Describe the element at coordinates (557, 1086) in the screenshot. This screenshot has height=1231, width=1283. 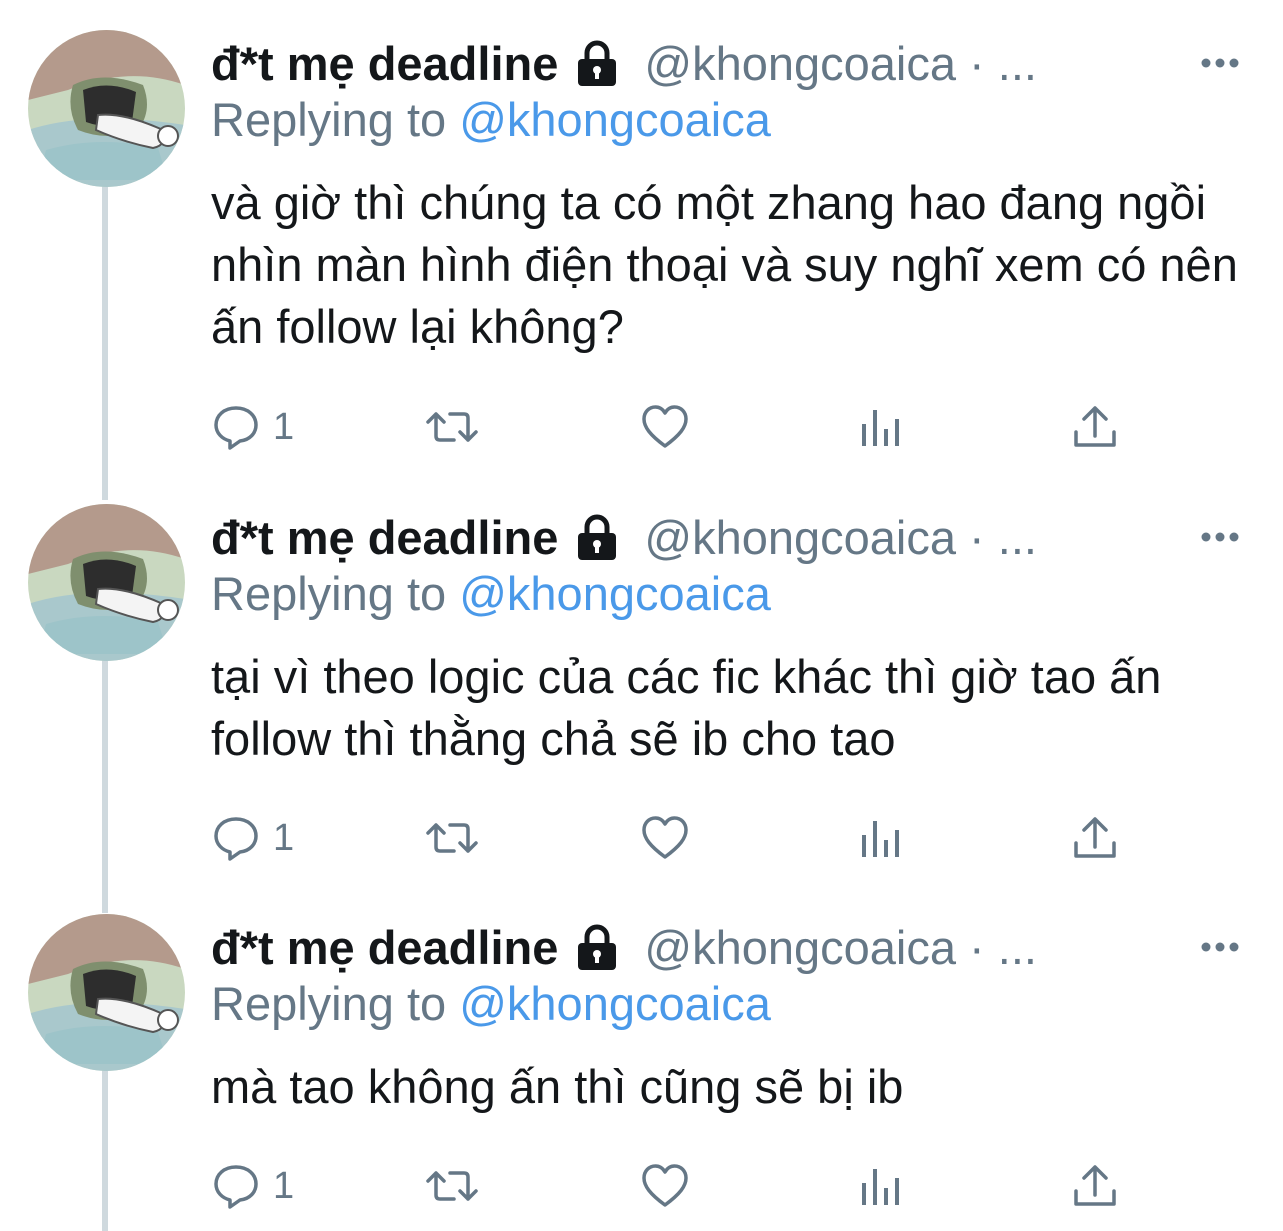
I see `tweet-text: mà tao không ấn thì cũng sẽ bị ib` at that location.